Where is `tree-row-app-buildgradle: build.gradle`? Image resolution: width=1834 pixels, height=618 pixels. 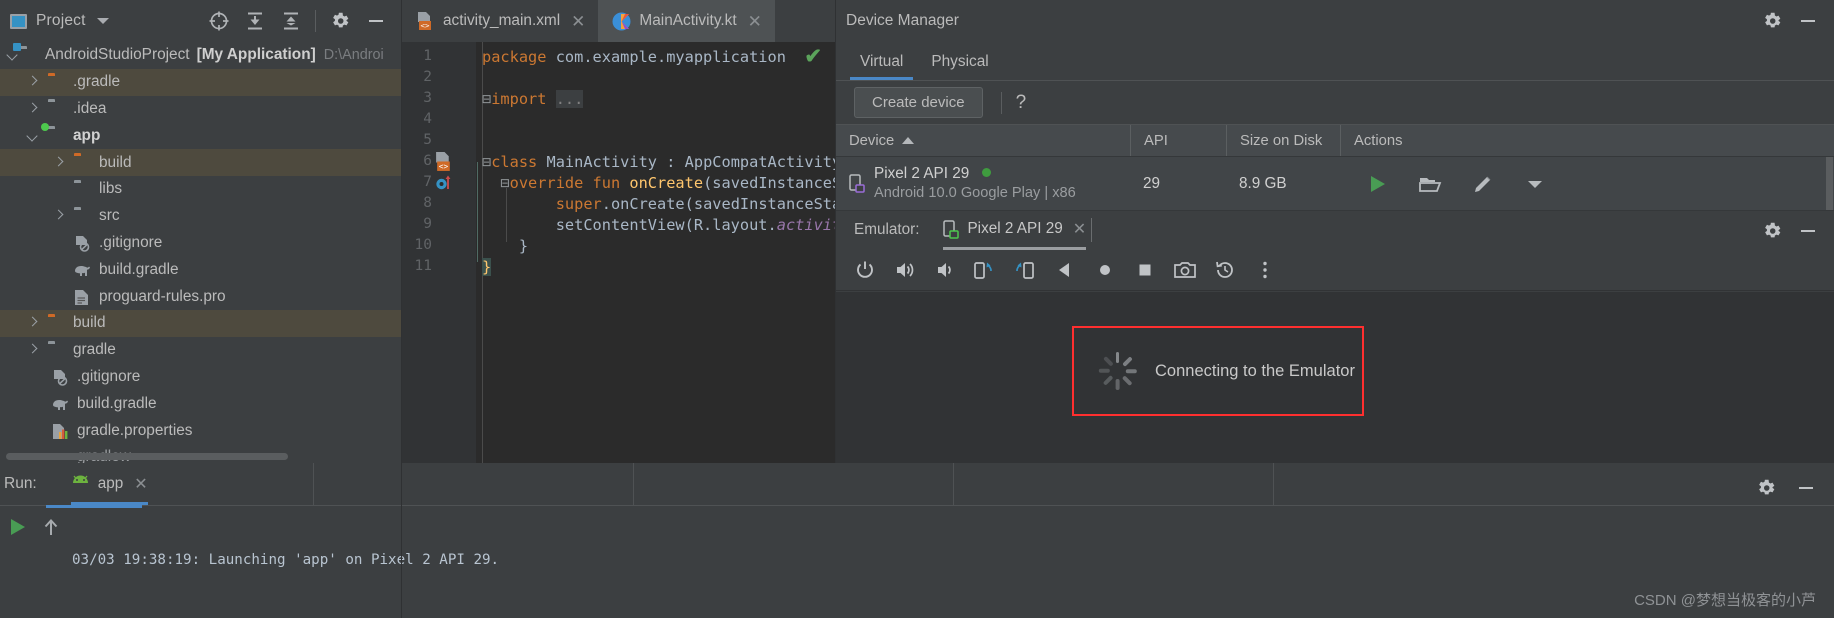
tree-row-app-buildgradle: build.gradle is located at coordinates (201, 269).